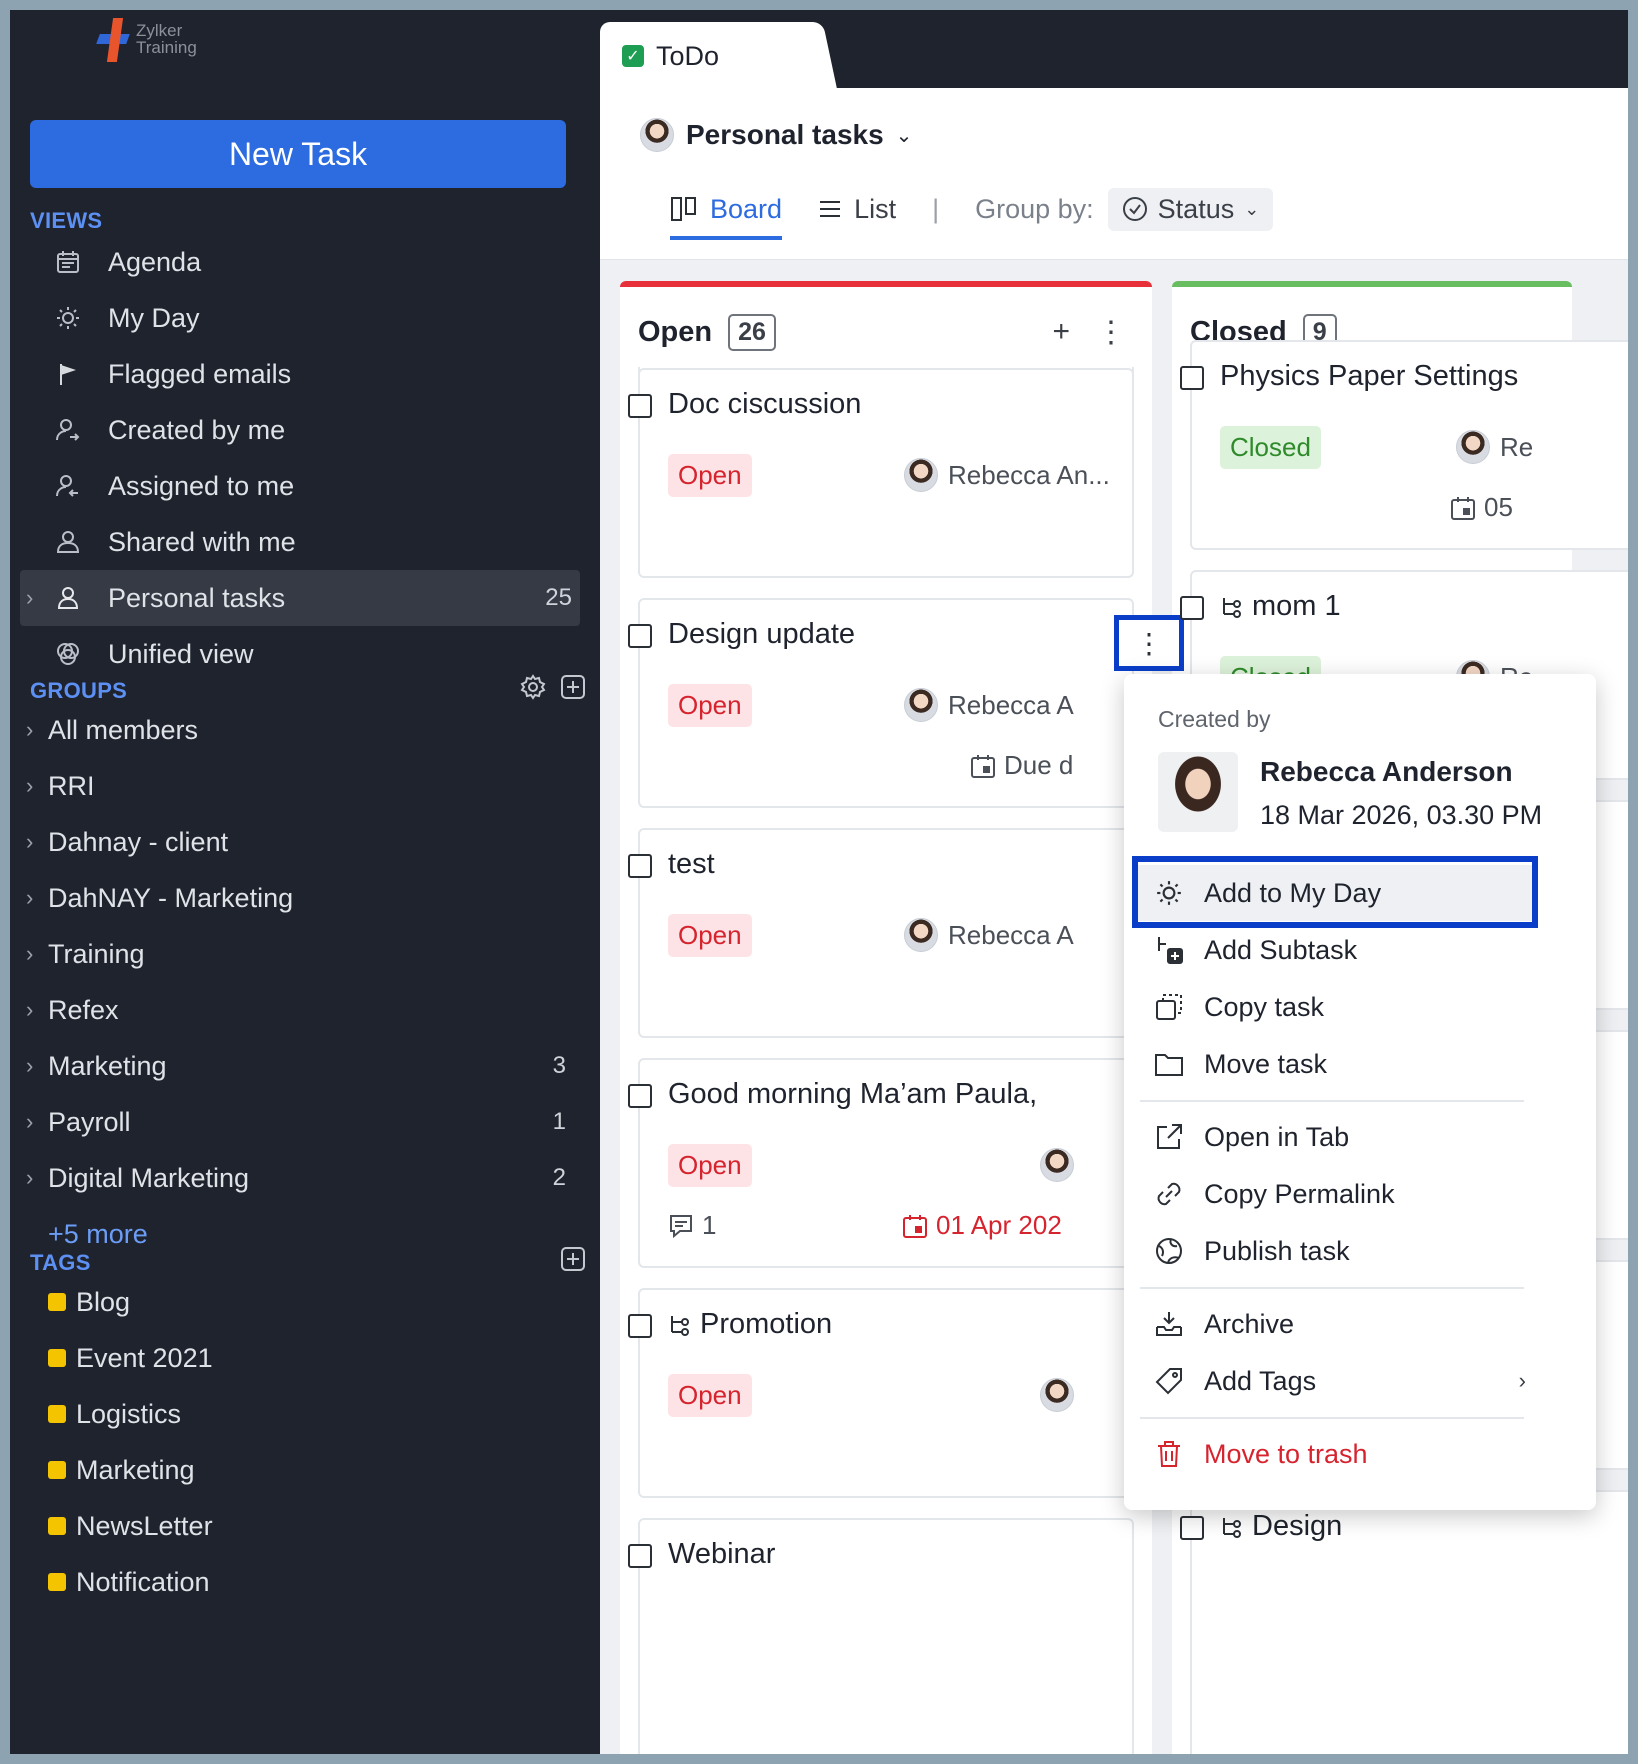 This screenshot has height=1764, width=1638. Describe the element at coordinates (300, 1414) in the screenshot. I see `tag-item: Logistics` at that location.